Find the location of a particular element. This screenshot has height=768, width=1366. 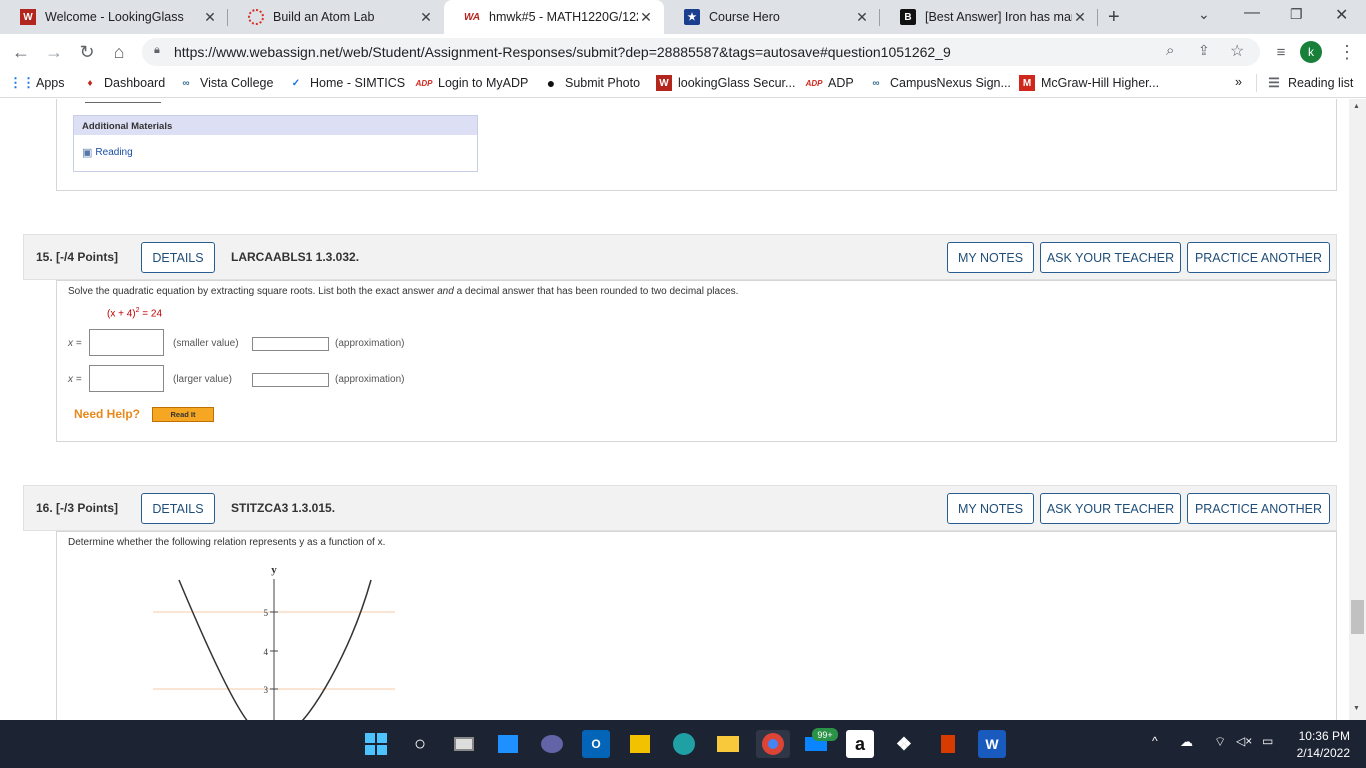

campusnexus-icon: ∞ is located at coordinates (186, 83).